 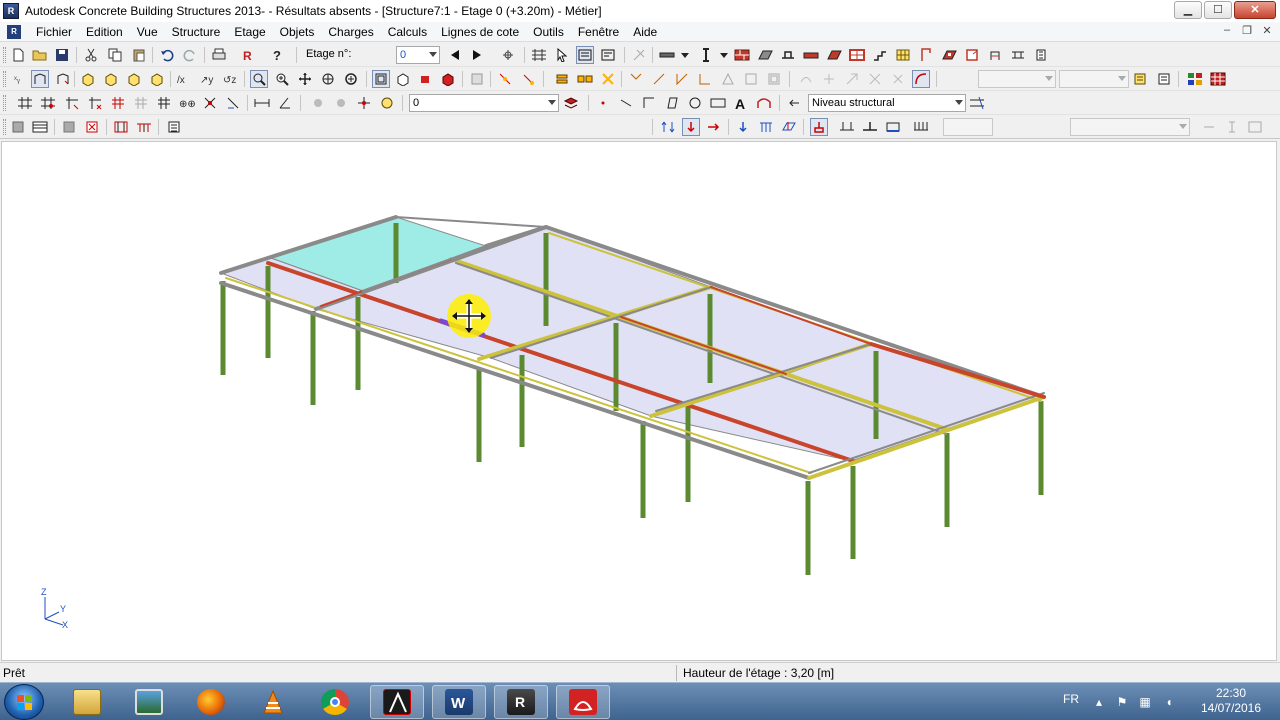 I want to click on minimize-button: ▁, so click(x=1188, y=10).